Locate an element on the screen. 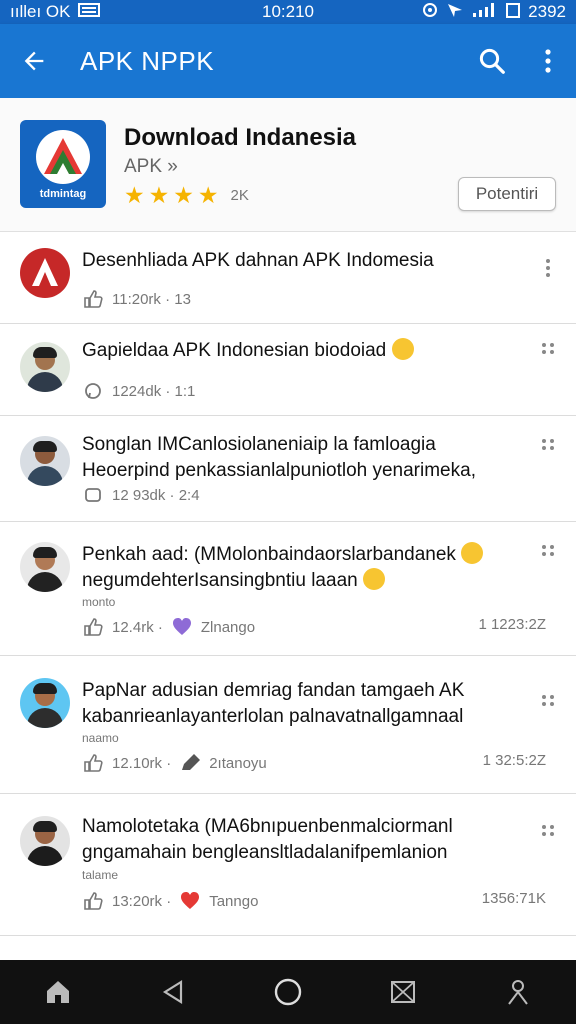  comment-meta: 12 93dk · 2:4 is located at coordinates (141, 495).